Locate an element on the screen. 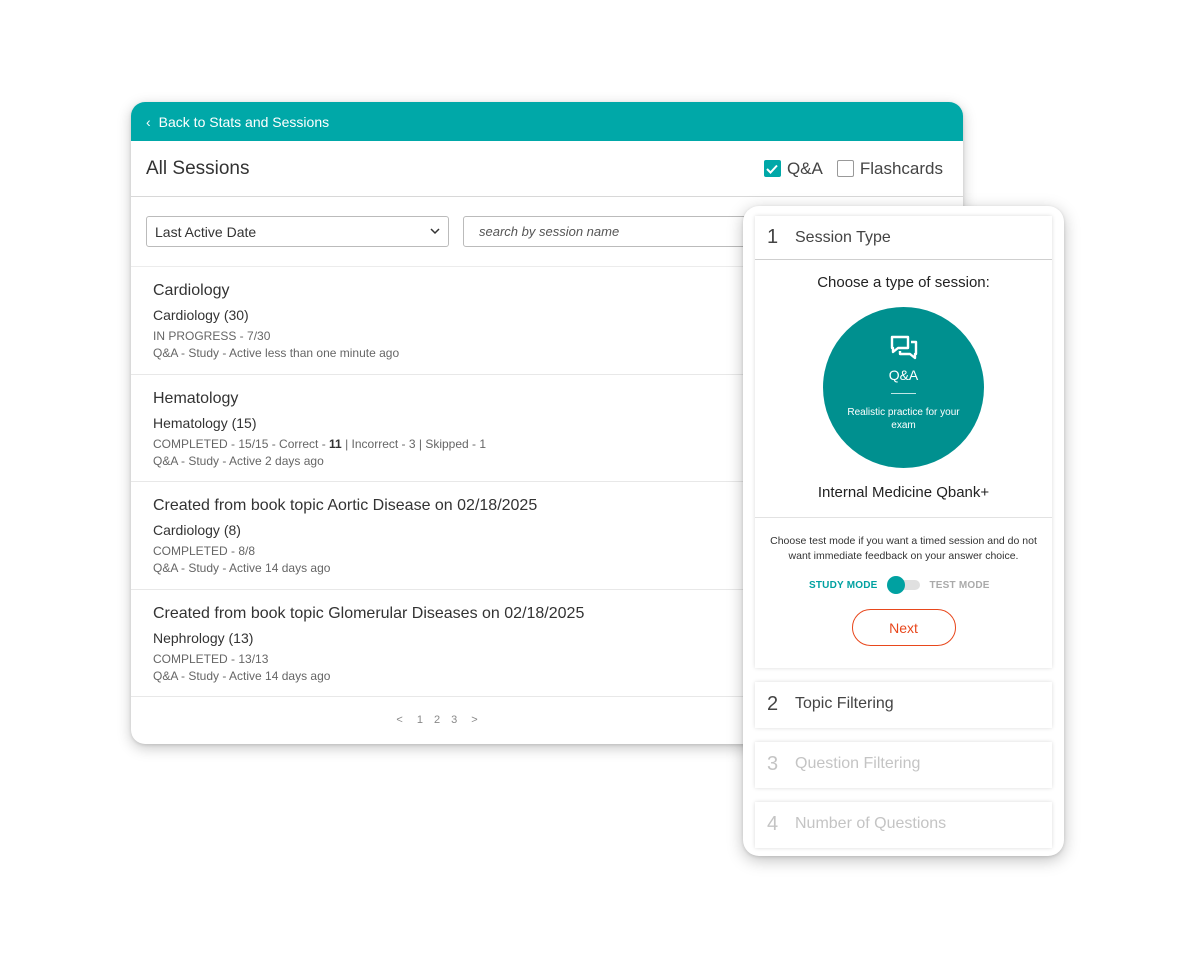  next-page-button: > is located at coordinates (474, 720).